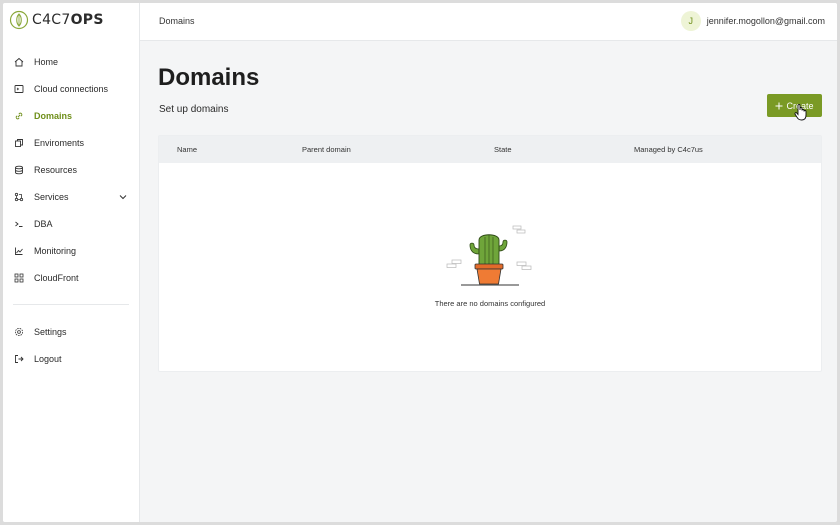 The height and width of the screenshot is (525, 840). Describe the element at coordinates (55, 251) in the screenshot. I see `sidebar-item-label: Monitoring` at that location.